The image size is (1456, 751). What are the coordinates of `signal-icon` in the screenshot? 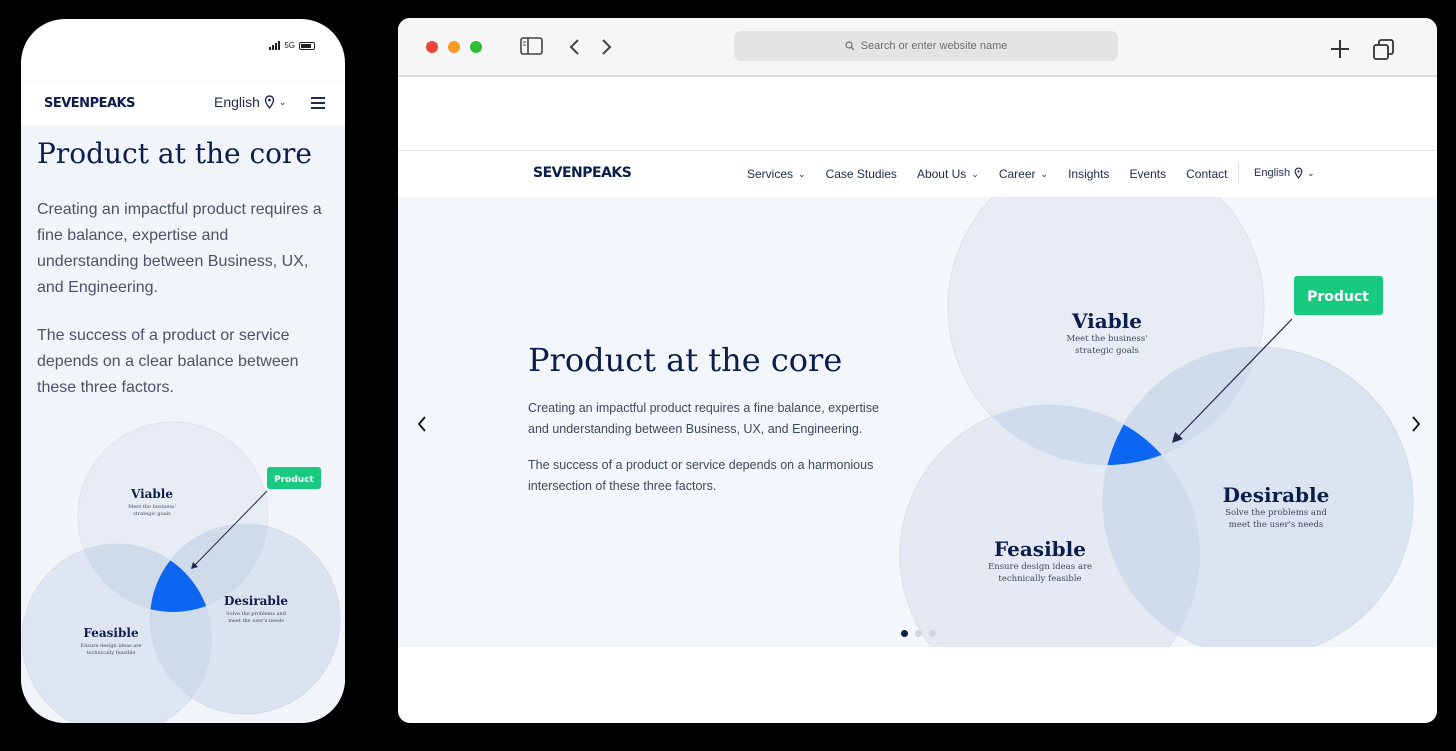 It's located at (275, 45).